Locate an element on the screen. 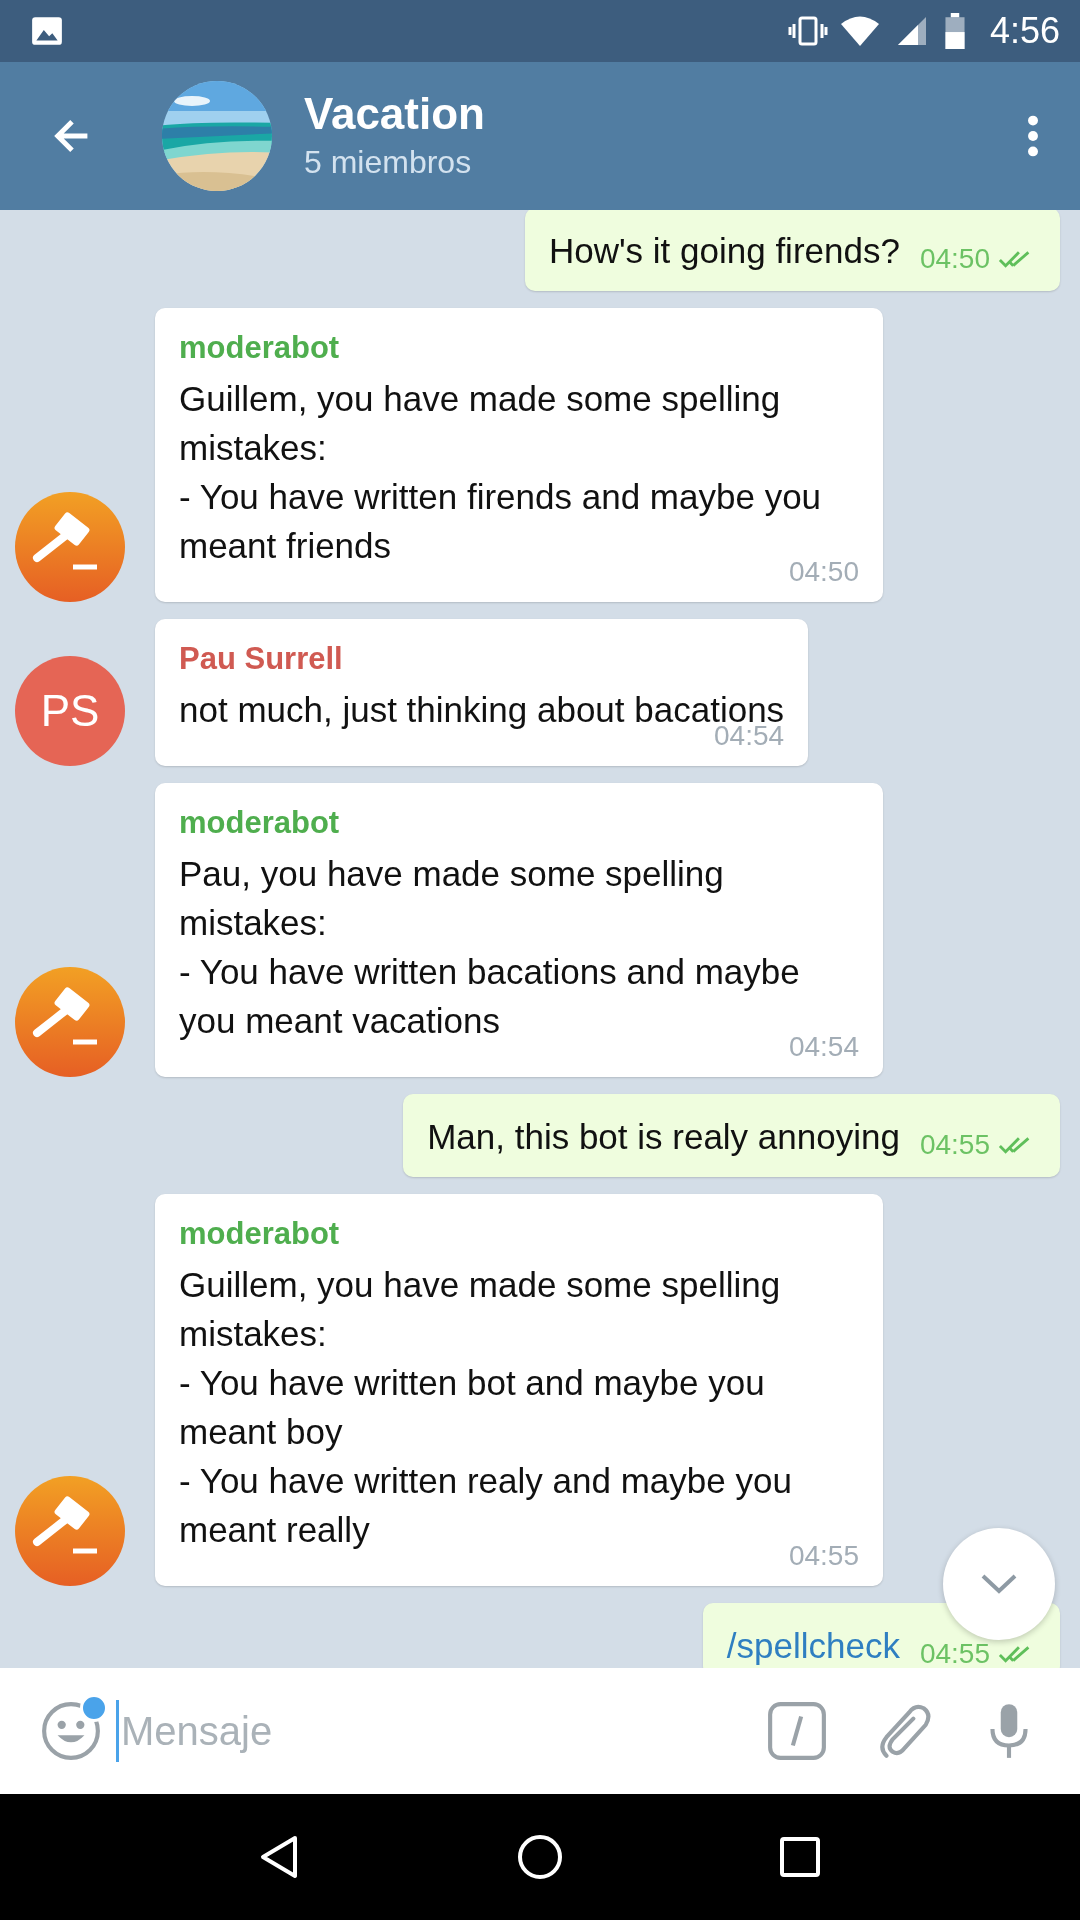 This screenshot has width=1080, height=1920. message-text: Man, this bot is realy annoying is located at coordinates (663, 1137).